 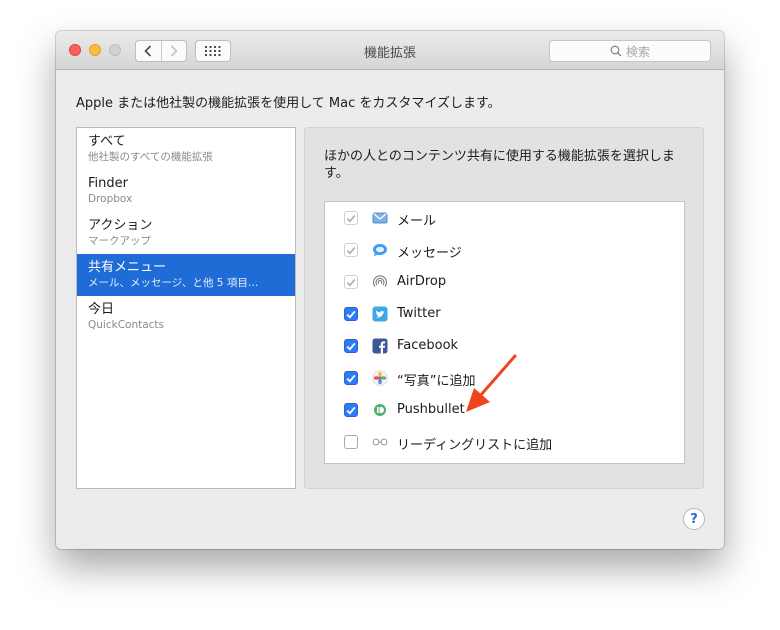 I want to click on extension-label: メール, so click(x=417, y=221).